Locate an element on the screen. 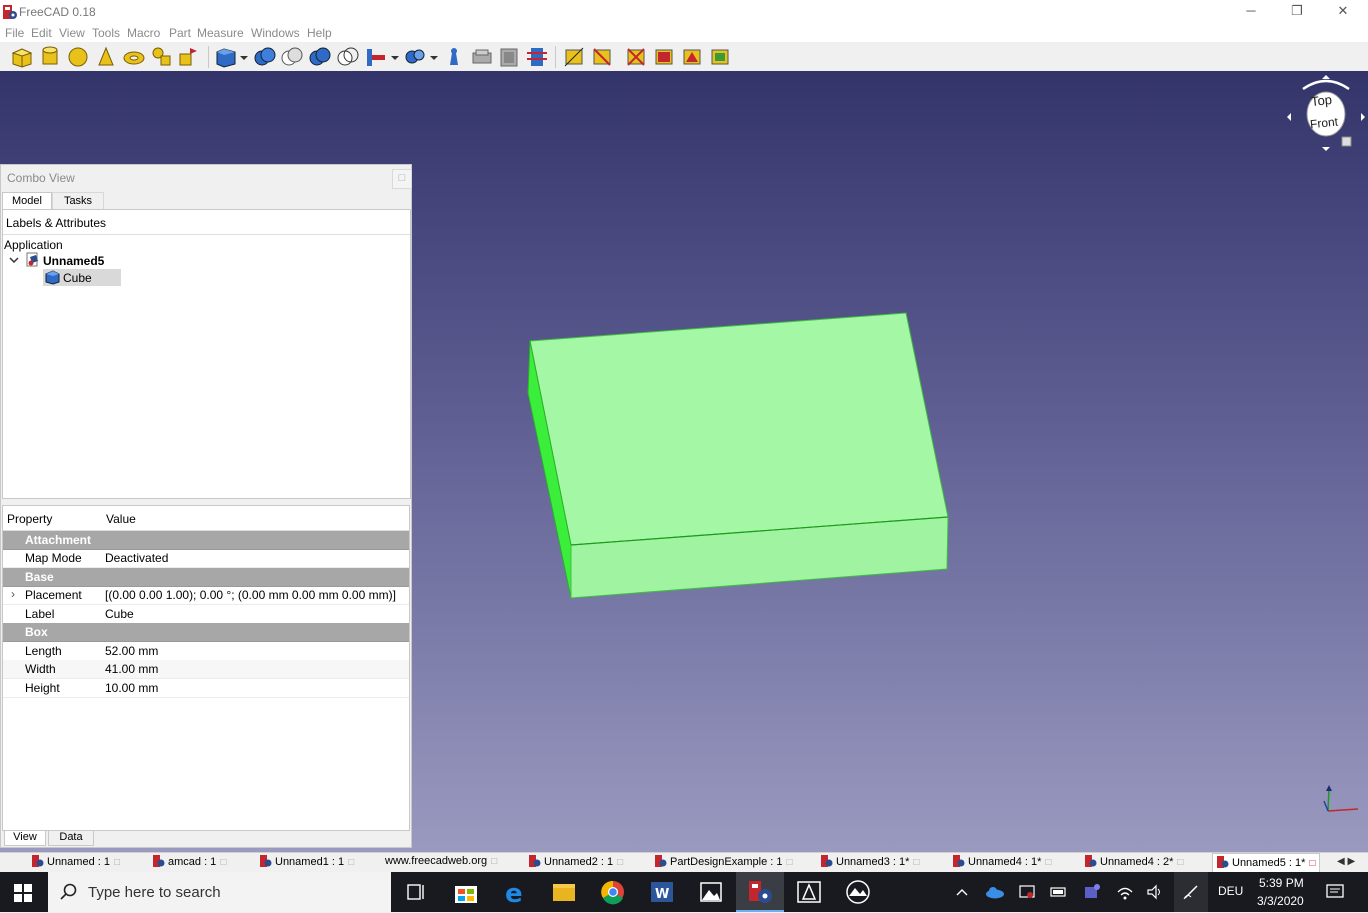 The width and height of the screenshot is (1368, 913). part-box-icon is located at coordinates (22, 57).